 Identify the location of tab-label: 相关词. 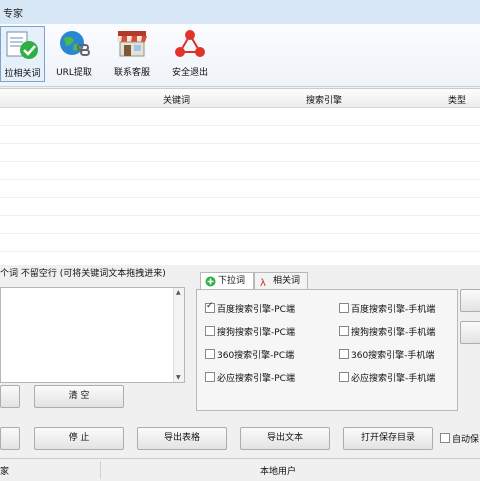
(287, 281).